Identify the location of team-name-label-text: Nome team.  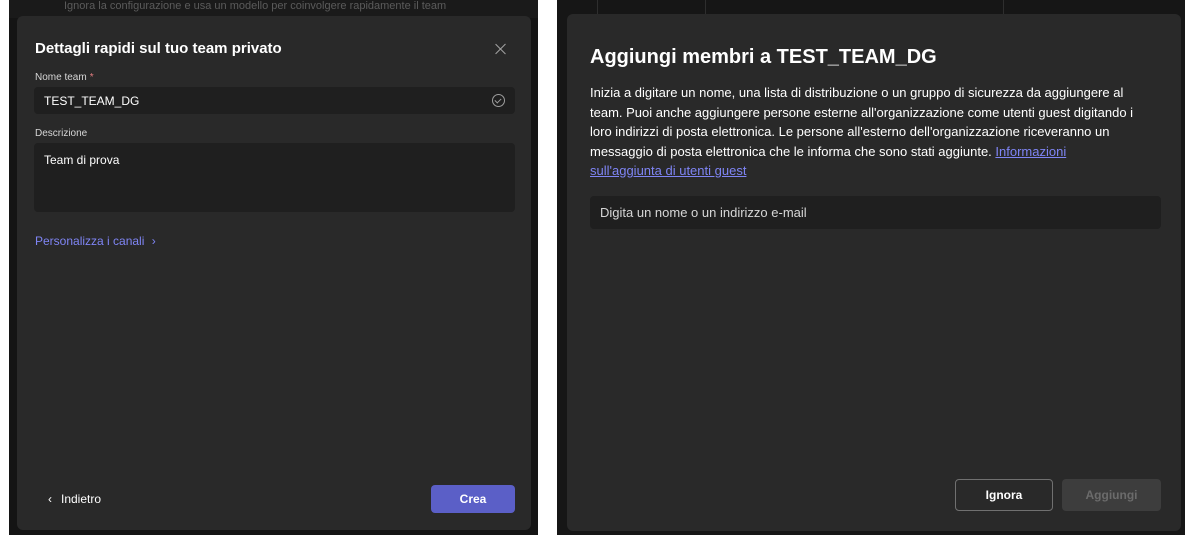
(61, 77).